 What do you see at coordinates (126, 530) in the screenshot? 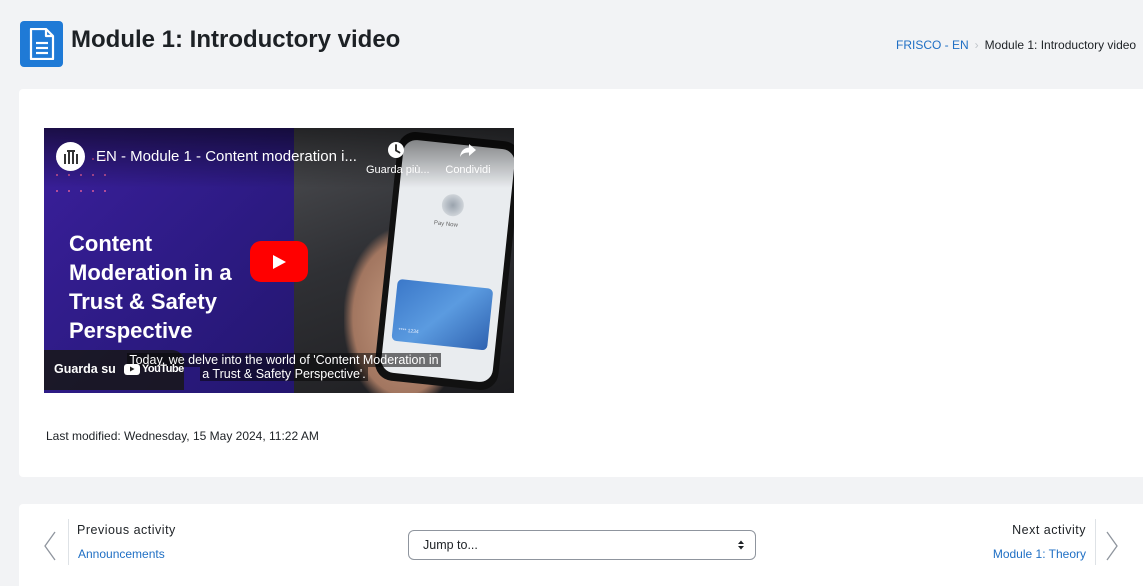
I see `previous-activity-label: Previous activity` at bounding box center [126, 530].